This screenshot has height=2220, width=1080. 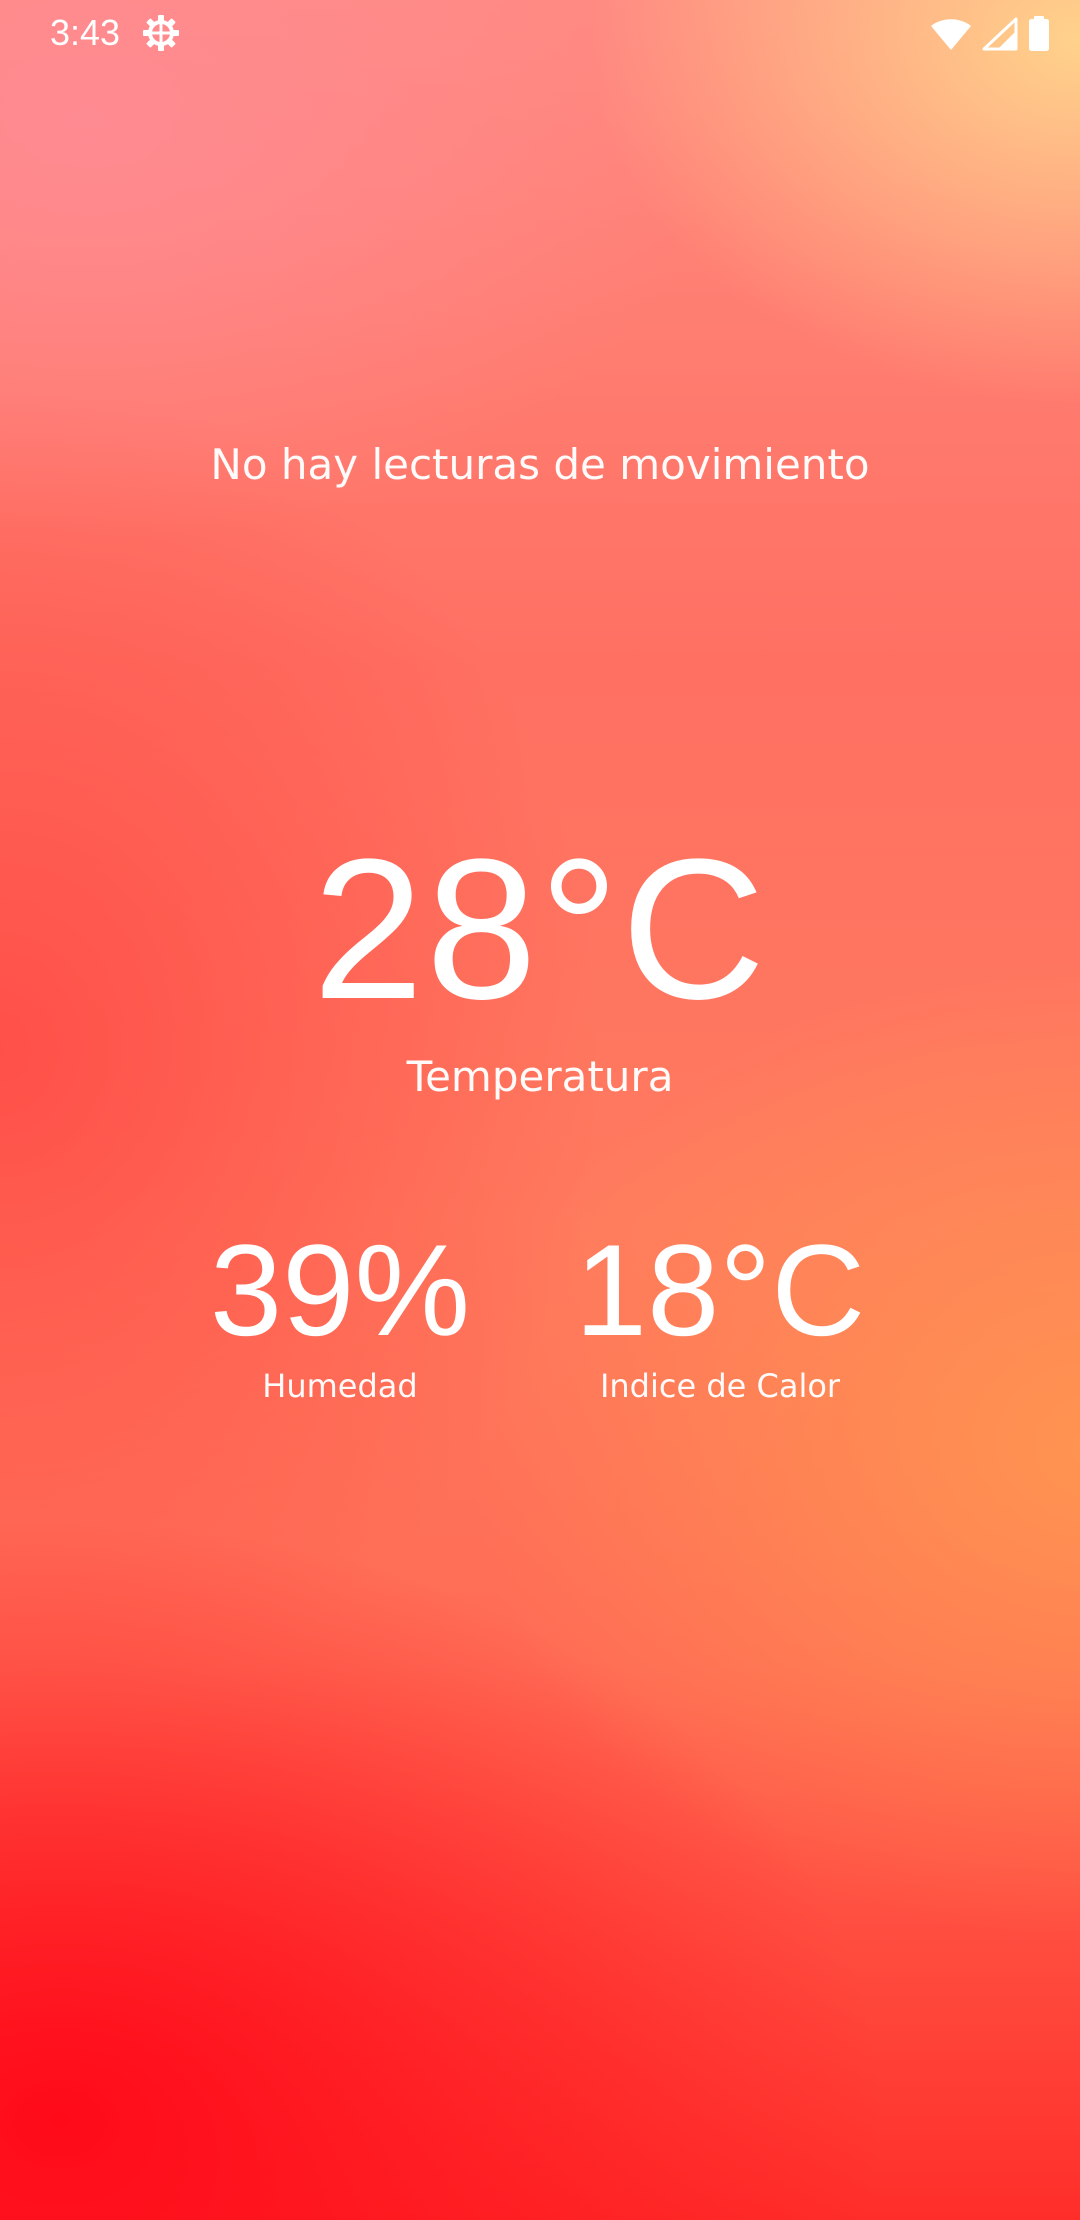 What do you see at coordinates (720, 1386) in the screenshot?
I see `heat-index-label: Indice de Calor` at bounding box center [720, 1386].